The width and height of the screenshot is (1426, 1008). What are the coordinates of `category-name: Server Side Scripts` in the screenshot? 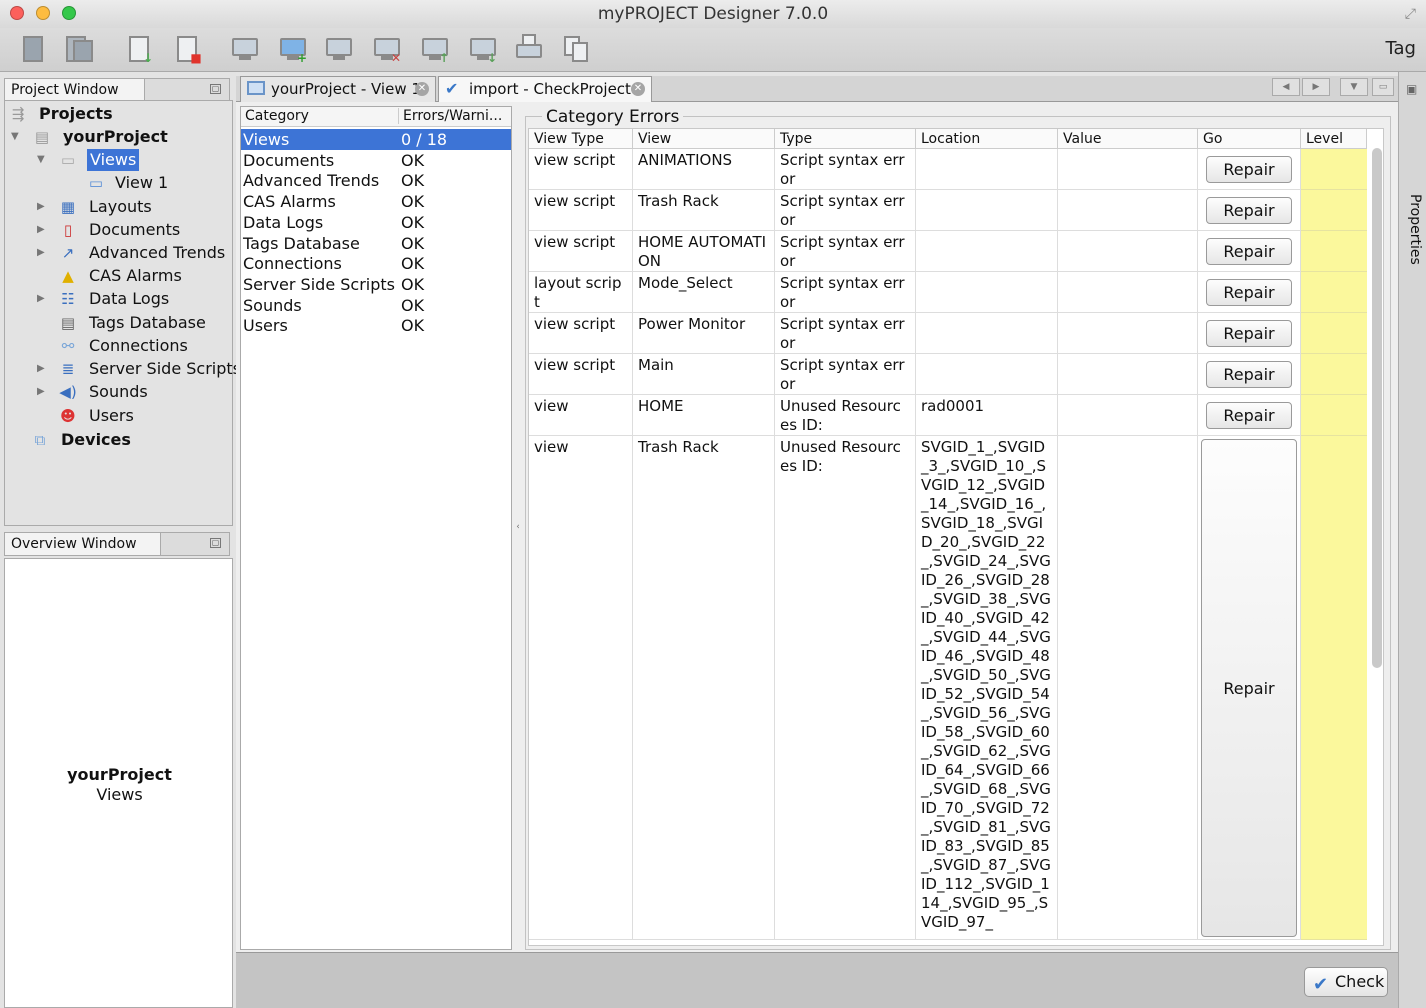 It's located at (319, 284).